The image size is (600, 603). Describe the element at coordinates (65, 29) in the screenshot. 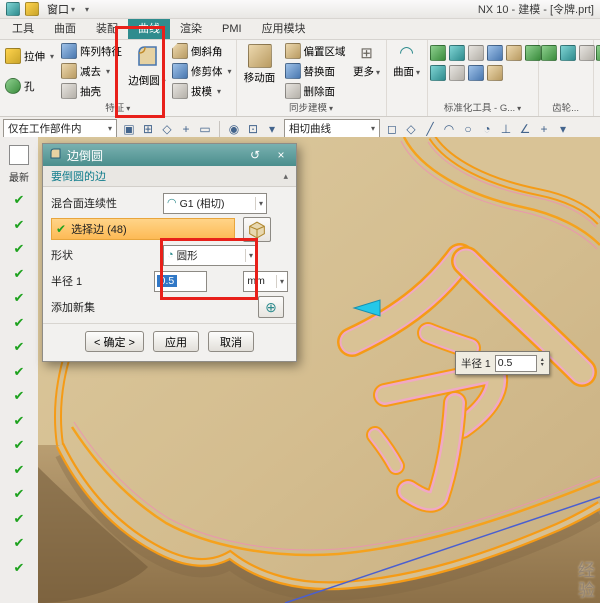

I see `tab-surface: 曲面` at that location.